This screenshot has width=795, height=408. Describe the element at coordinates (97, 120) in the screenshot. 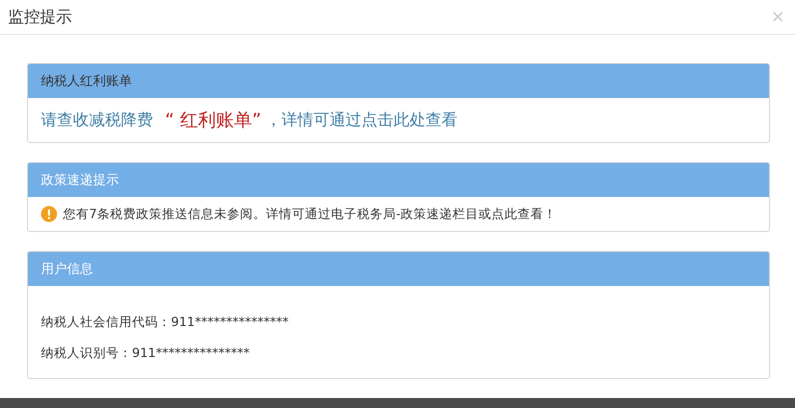

I see `message-text: 请查收减税降费` at that location.